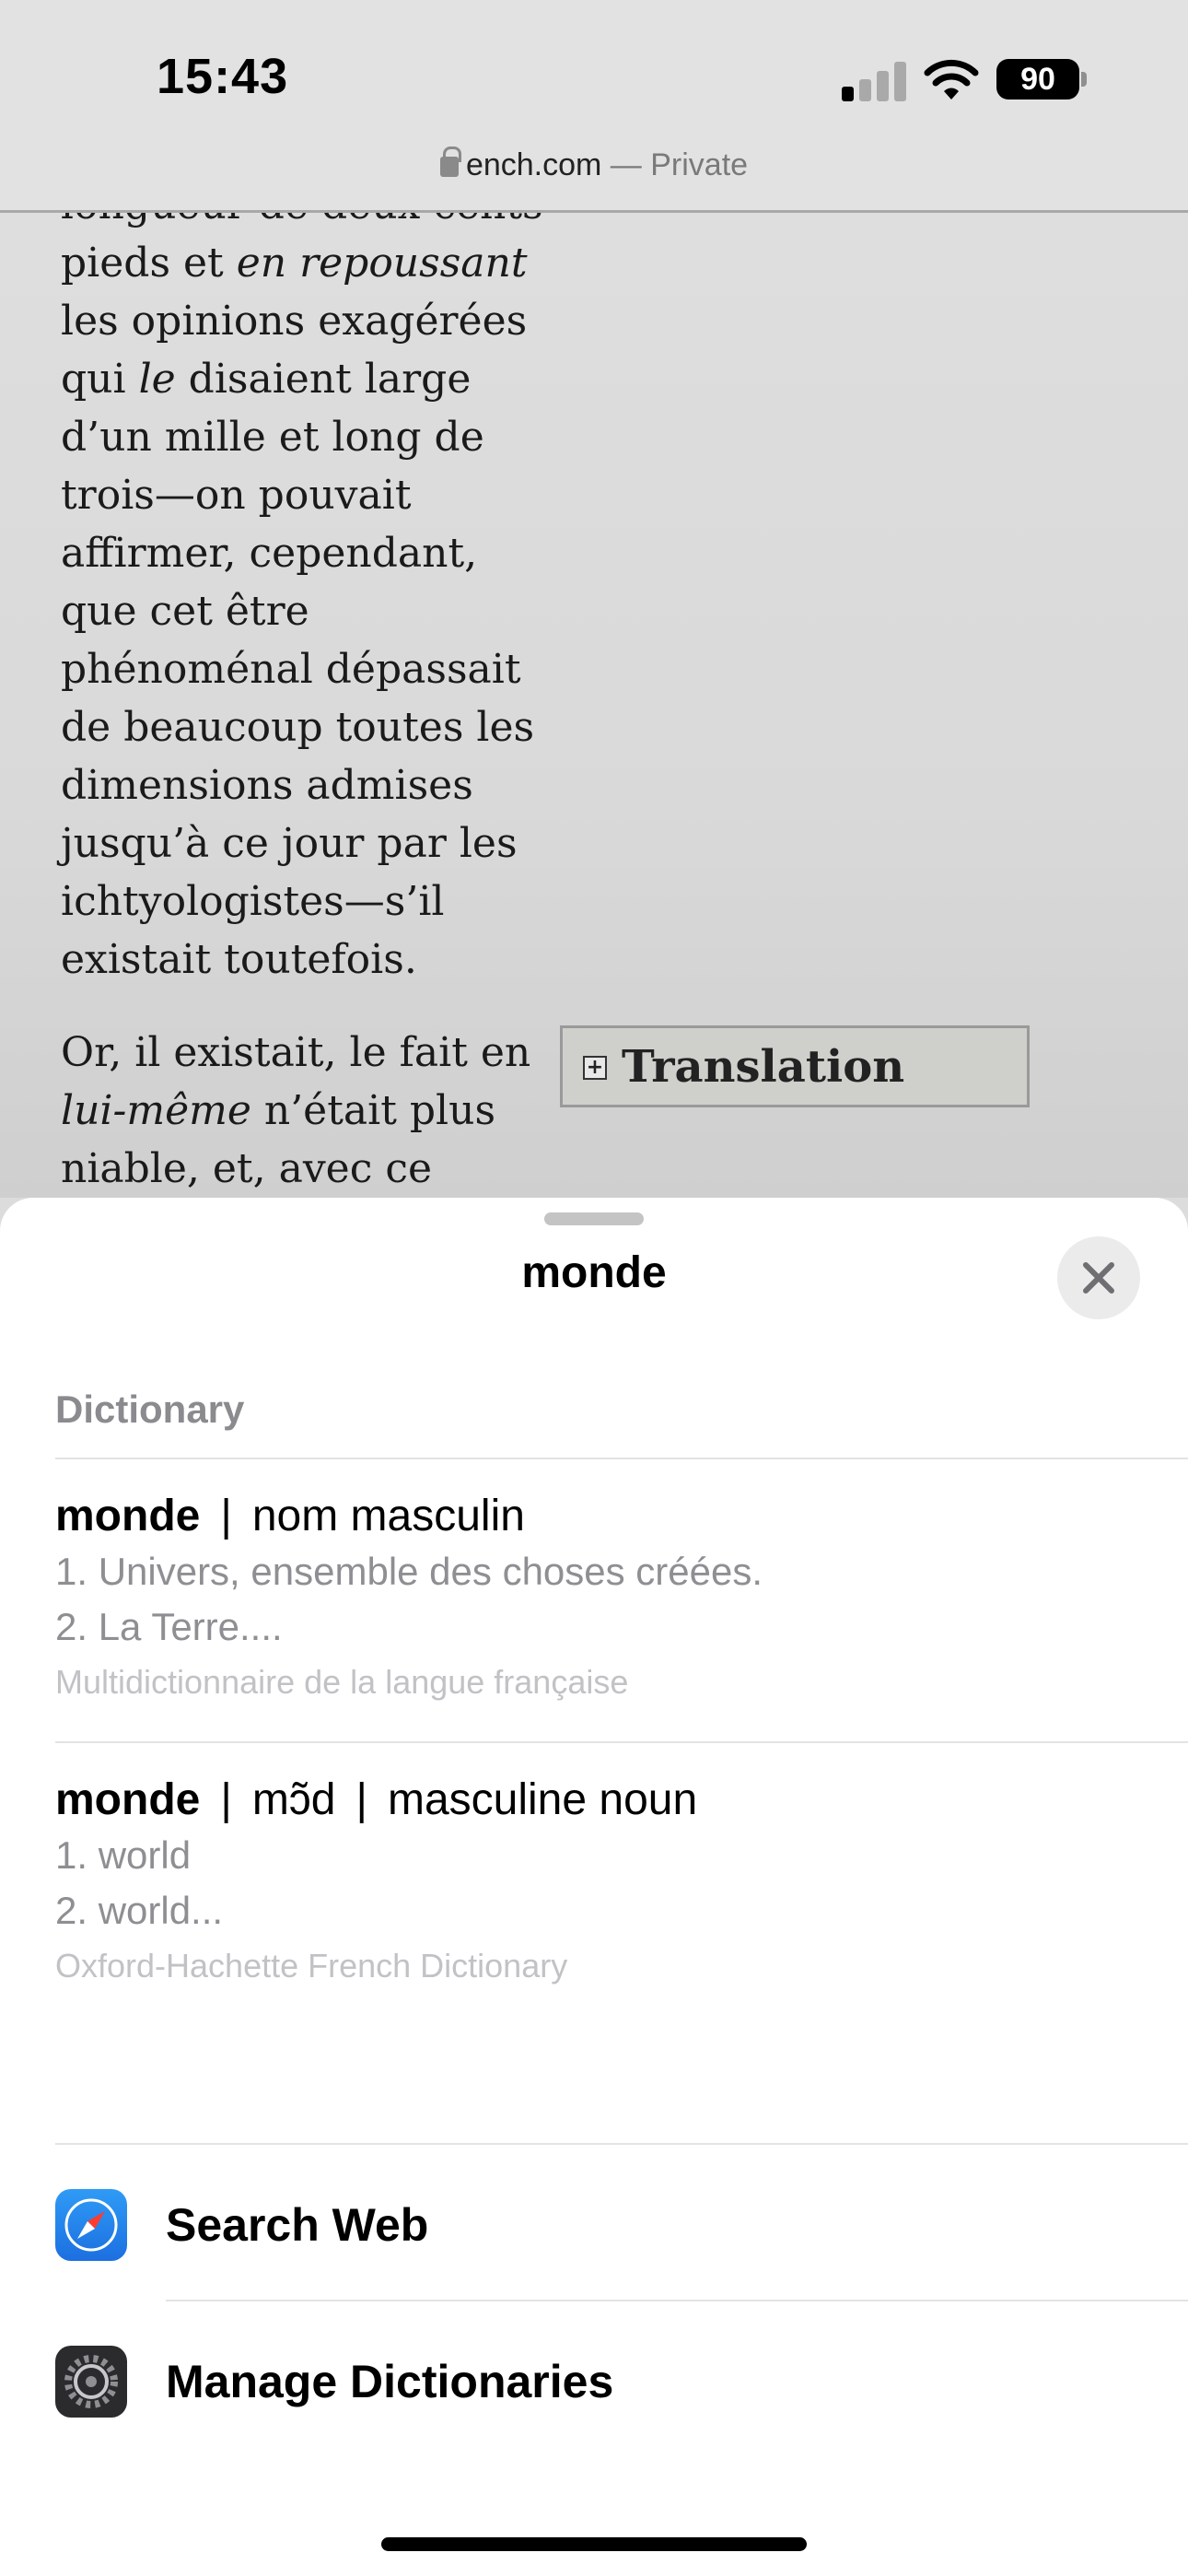 Image resolution: width=1188 pixels, height=2576 pixels. What do you see at coordinates (291, 669) in the screenshot?
I see `article-line: phénoménal dépassait` at bounding box center [291, 669].